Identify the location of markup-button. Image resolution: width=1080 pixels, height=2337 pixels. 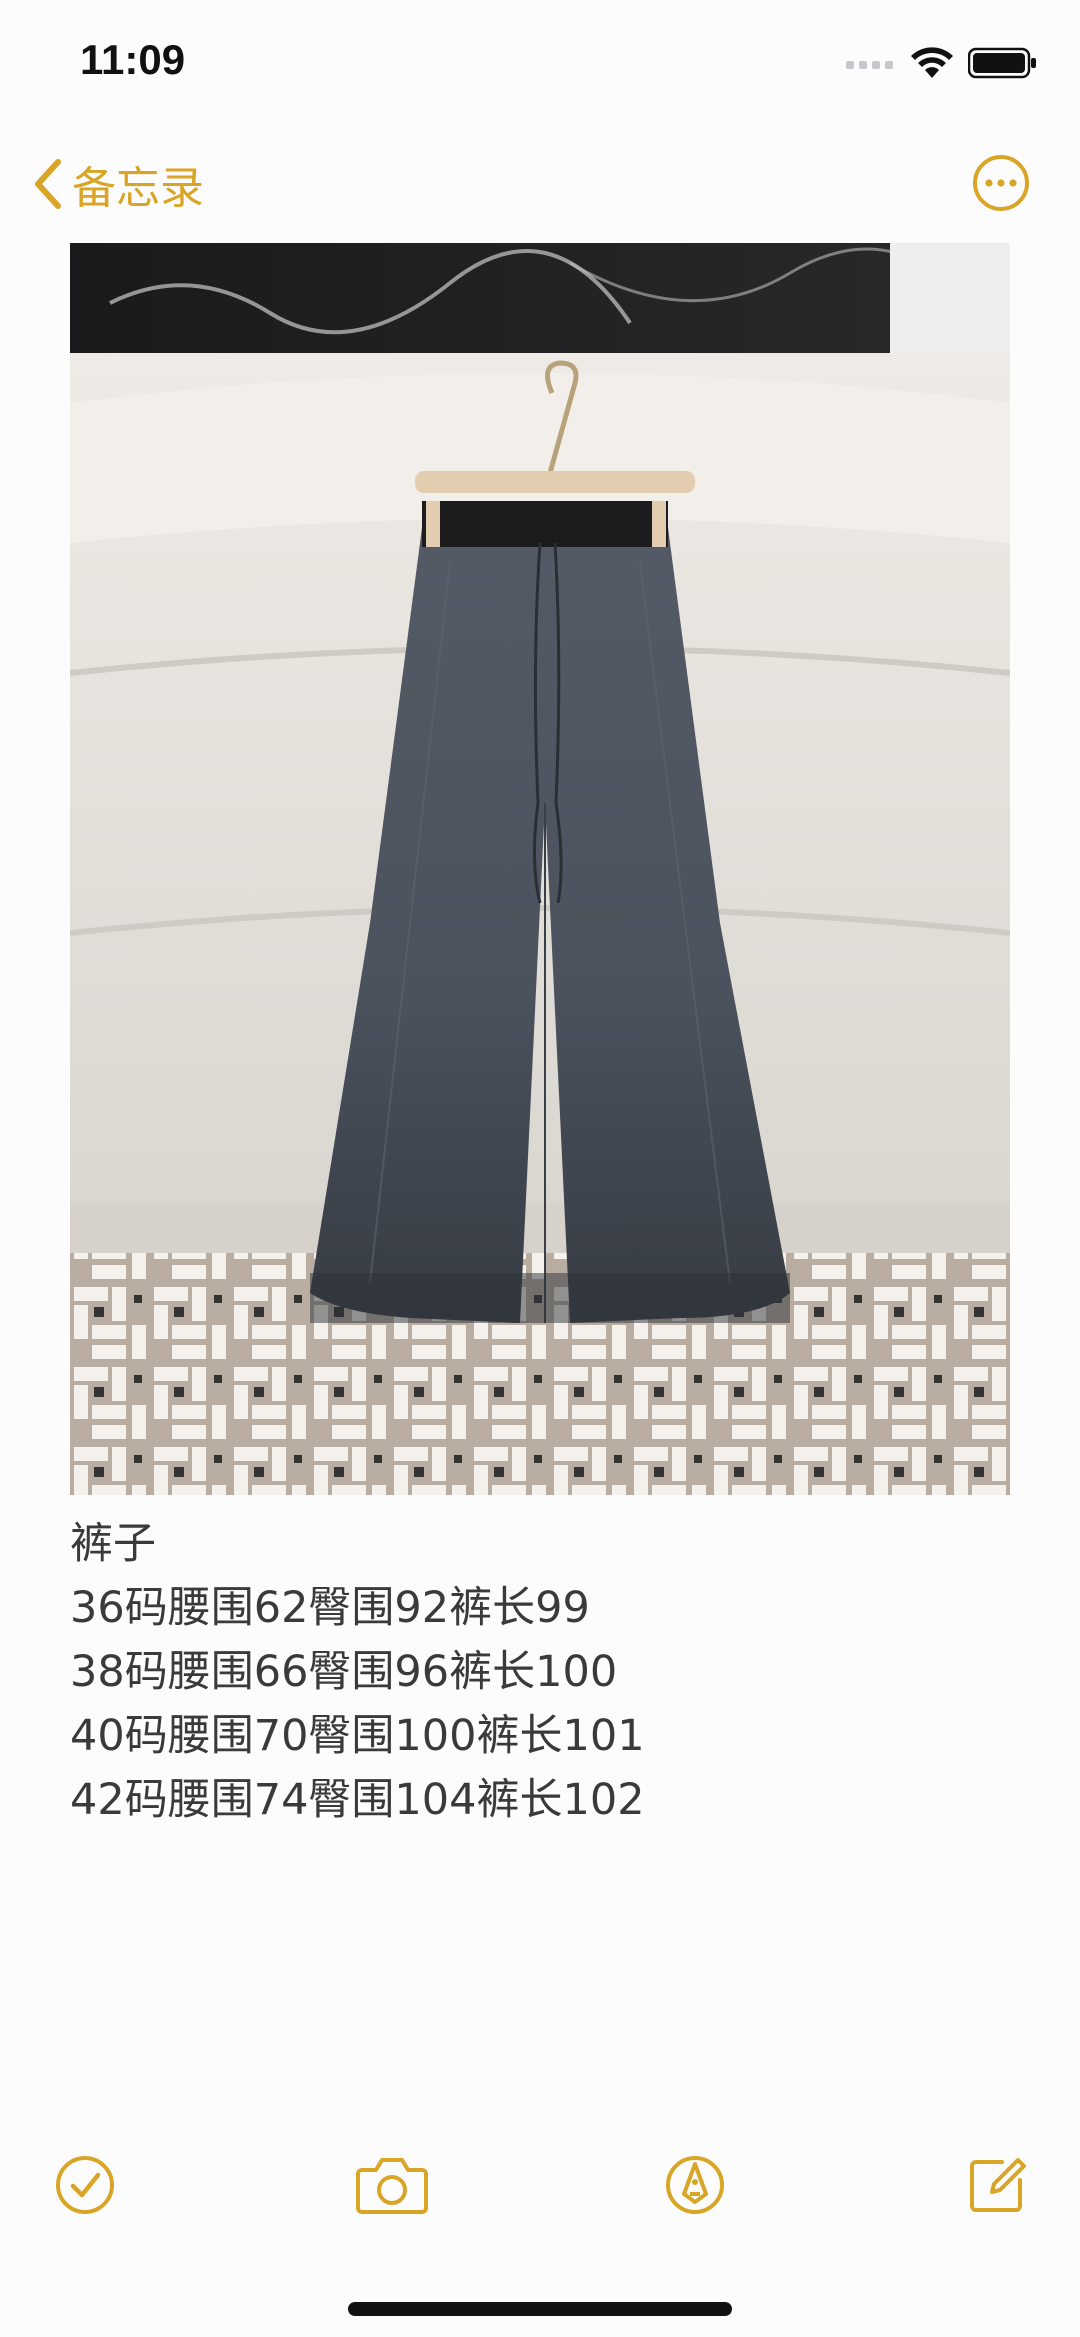
(695, 2185).